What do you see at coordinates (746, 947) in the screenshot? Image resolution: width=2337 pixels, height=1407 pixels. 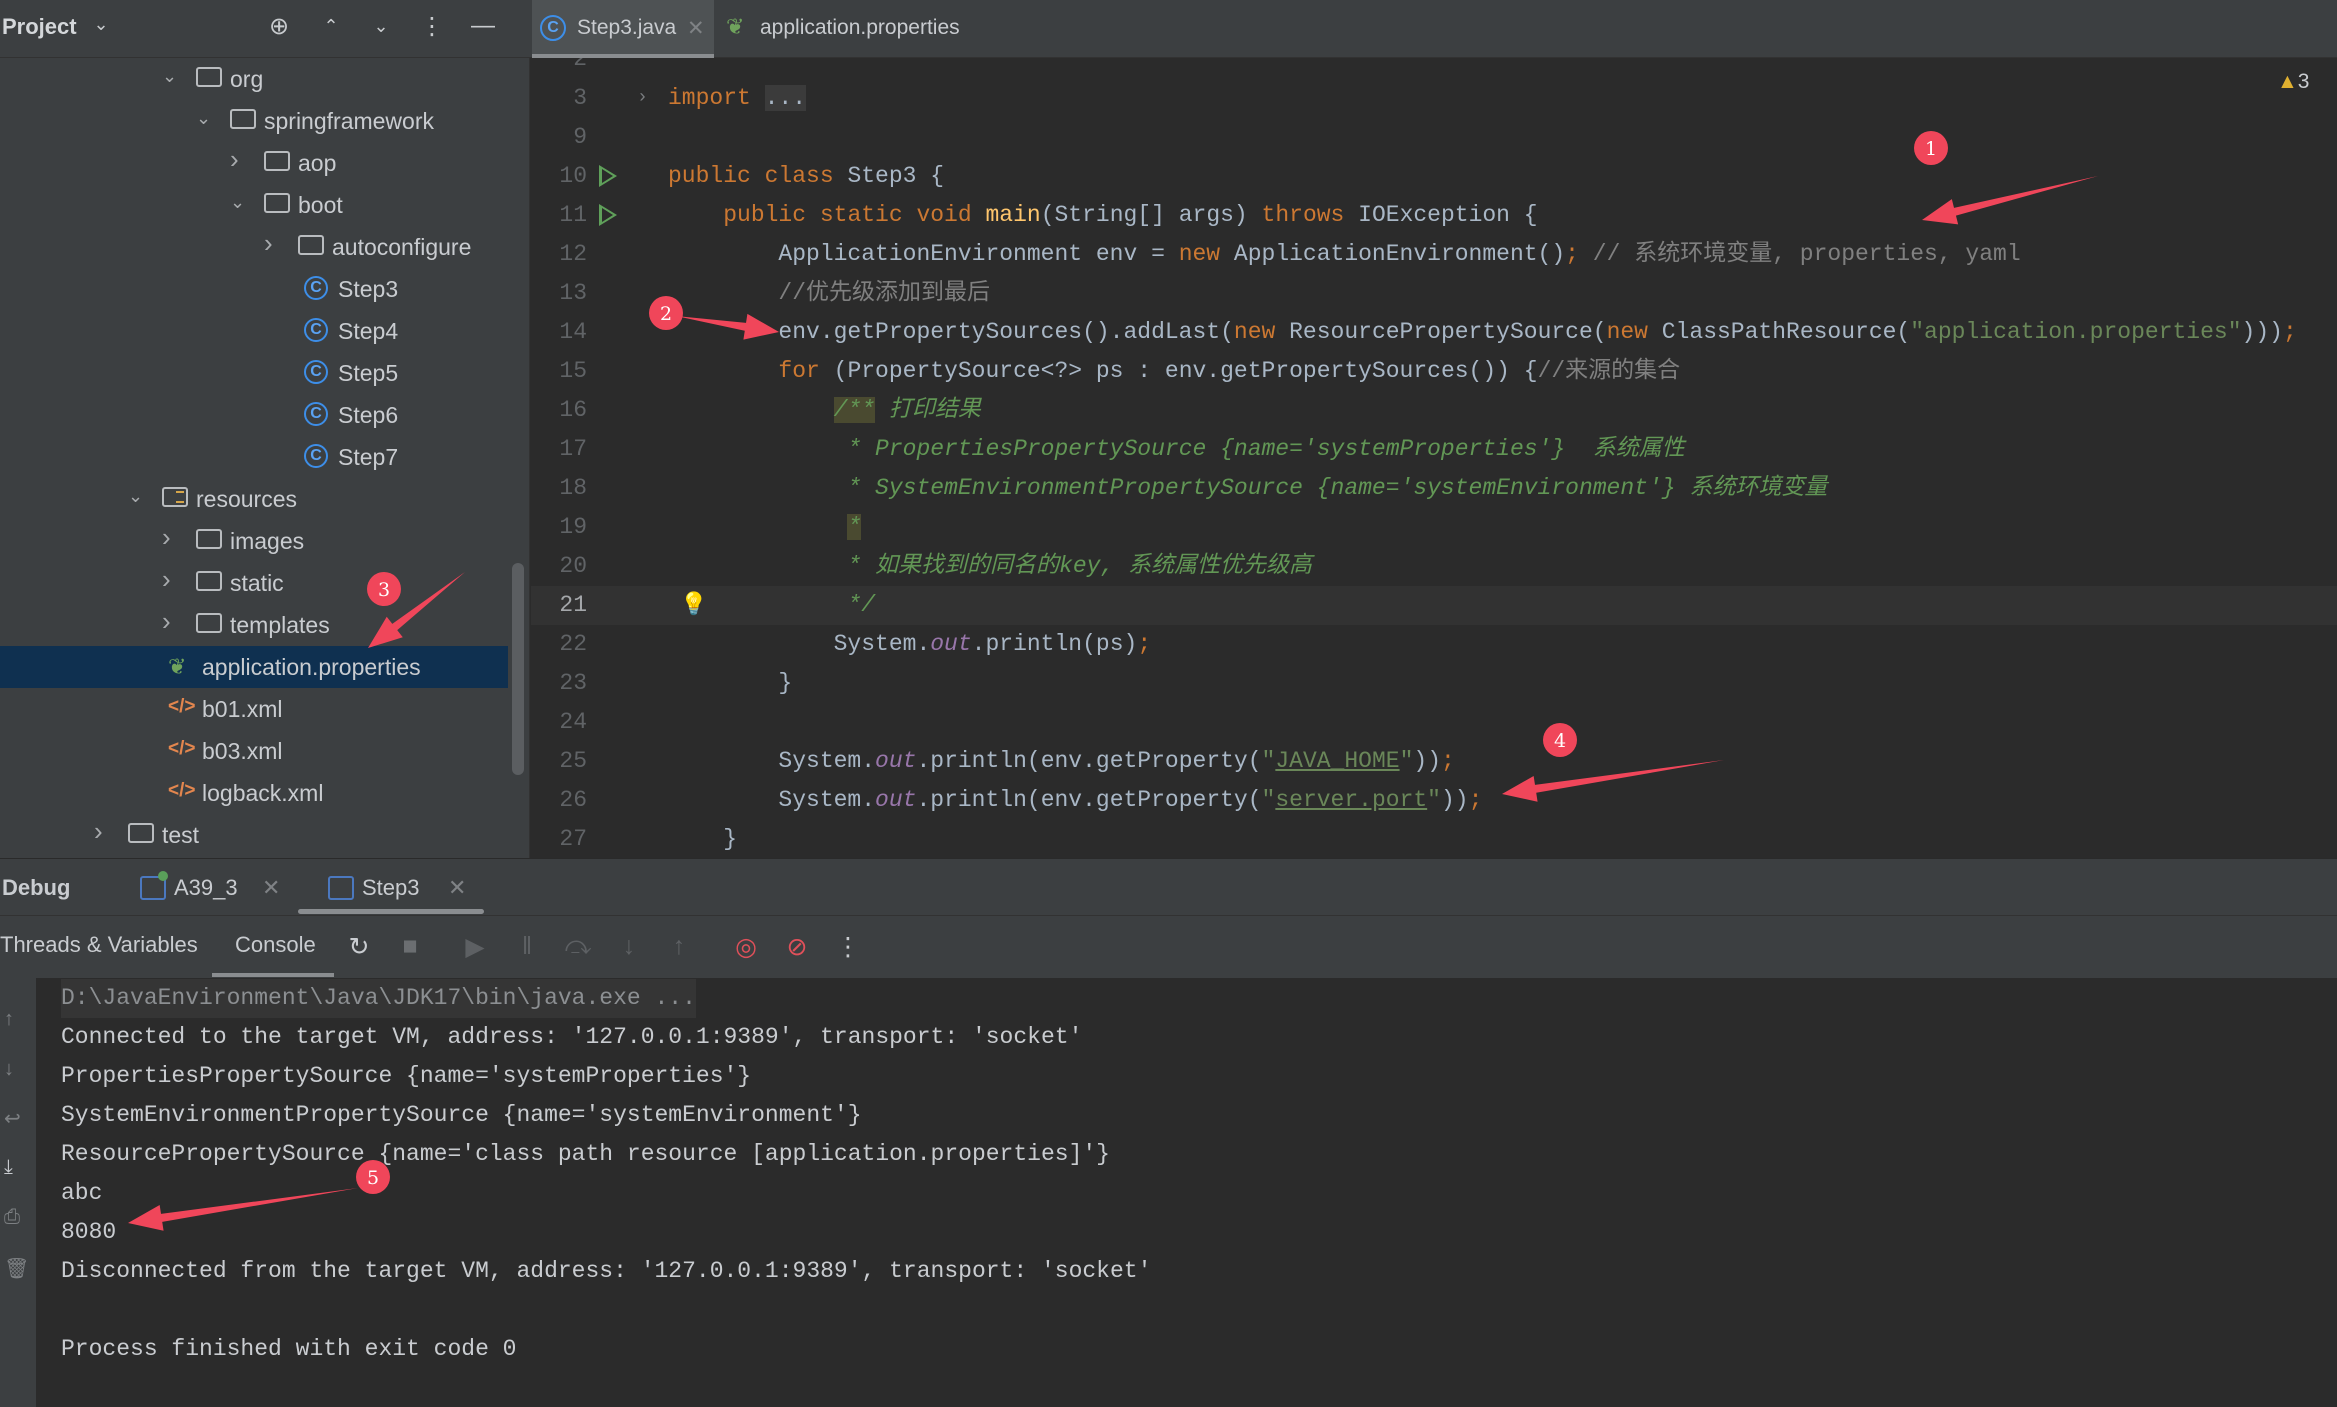 I see `view-breakpoints-icon: ◎` at bounding box center [746, 947].